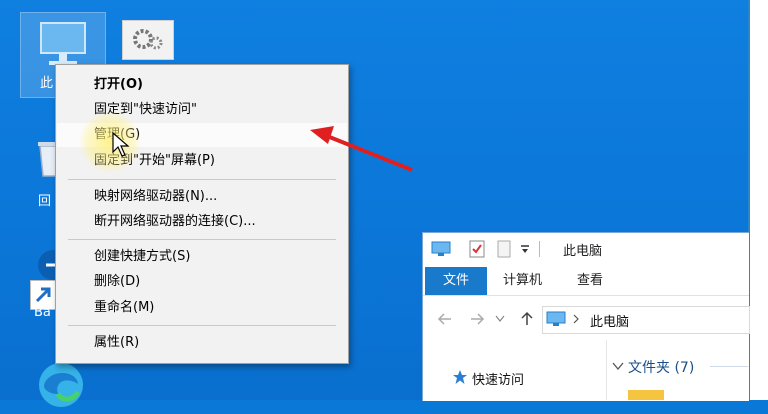  Describe the element at coordinates (539, 249) in the screenshot. I see `titlebar-divider` at that location.